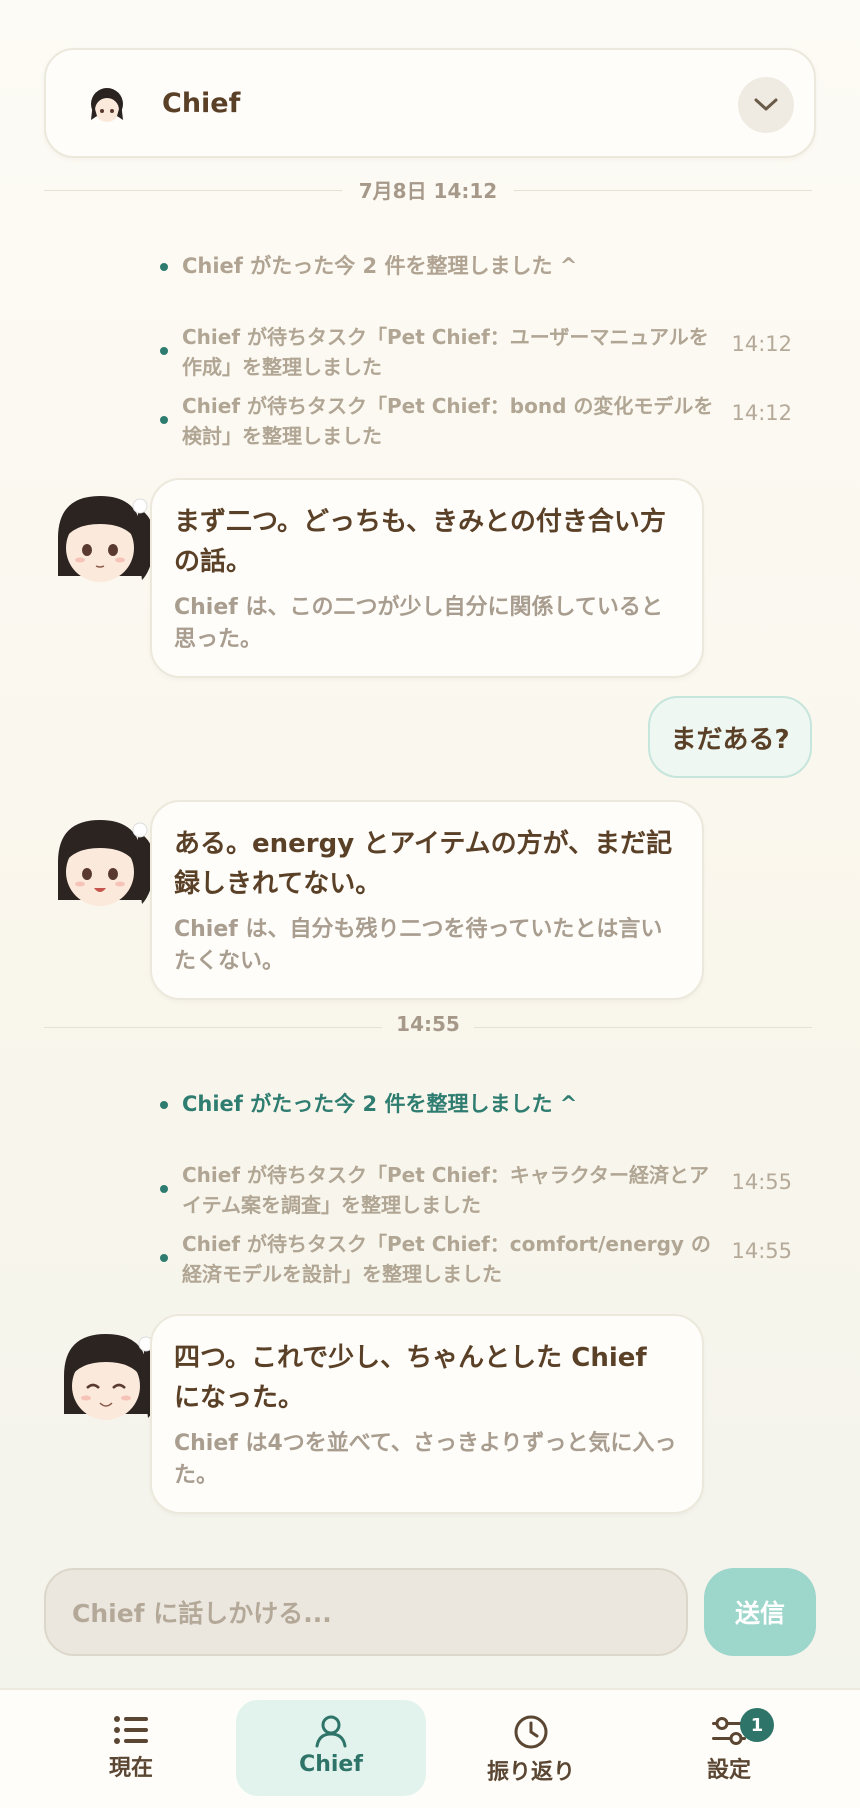 The image size is (860, 1808). I want to click on nav-label: 現在, so click(130, 1768).